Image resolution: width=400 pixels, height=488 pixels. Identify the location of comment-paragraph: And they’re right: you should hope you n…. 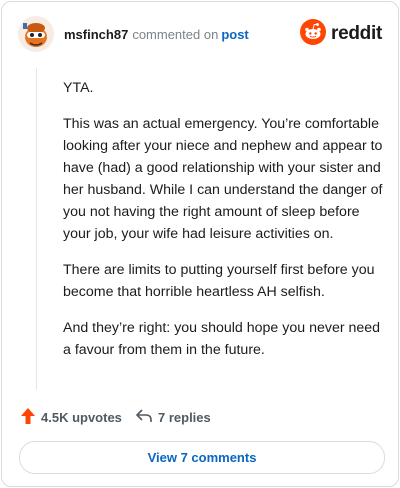
(222, 339).